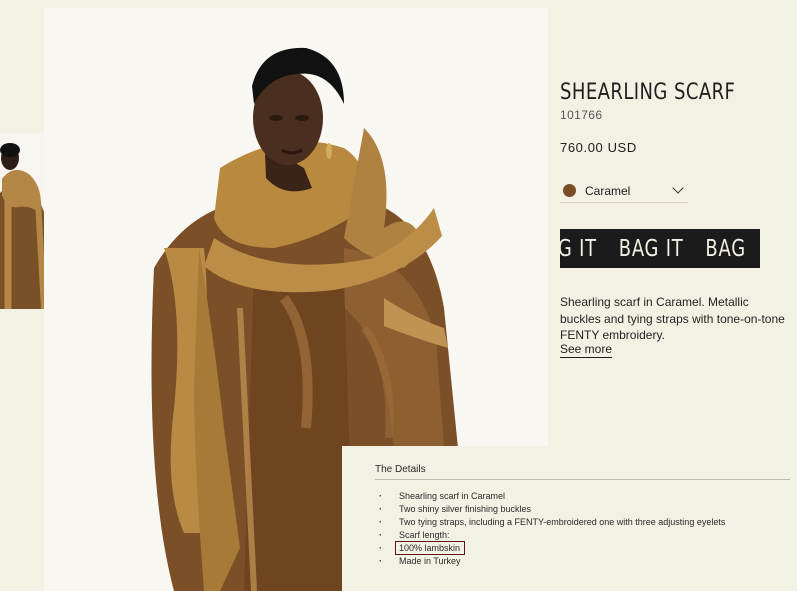 This screenshot has height=591, width=797. I want to click on chevron-down-icon, so click(678, 188).